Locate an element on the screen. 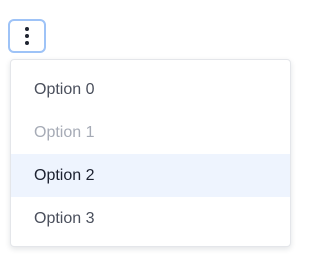 This screenshot has width=320, height=258. menu-item-option-2: Option 2 is located at coordinates (150, 175).